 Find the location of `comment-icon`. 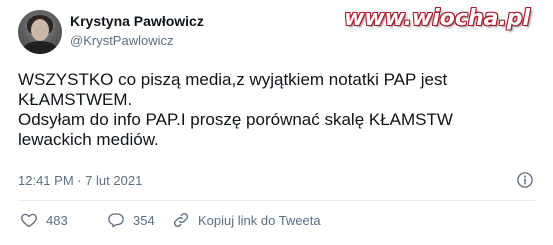

comment-icon is located at coordinates (116, 220).